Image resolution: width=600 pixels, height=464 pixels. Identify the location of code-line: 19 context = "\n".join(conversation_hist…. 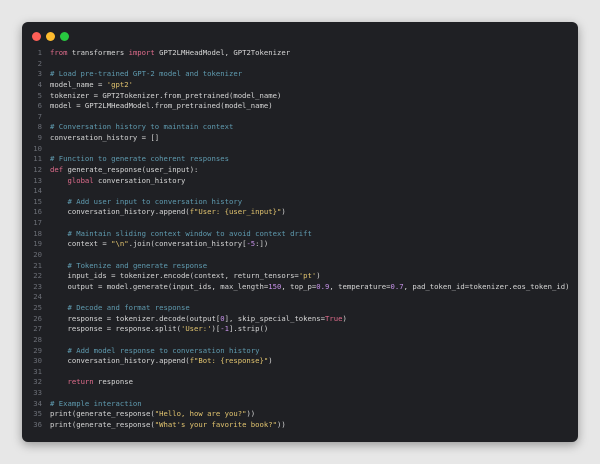
(300, 244).